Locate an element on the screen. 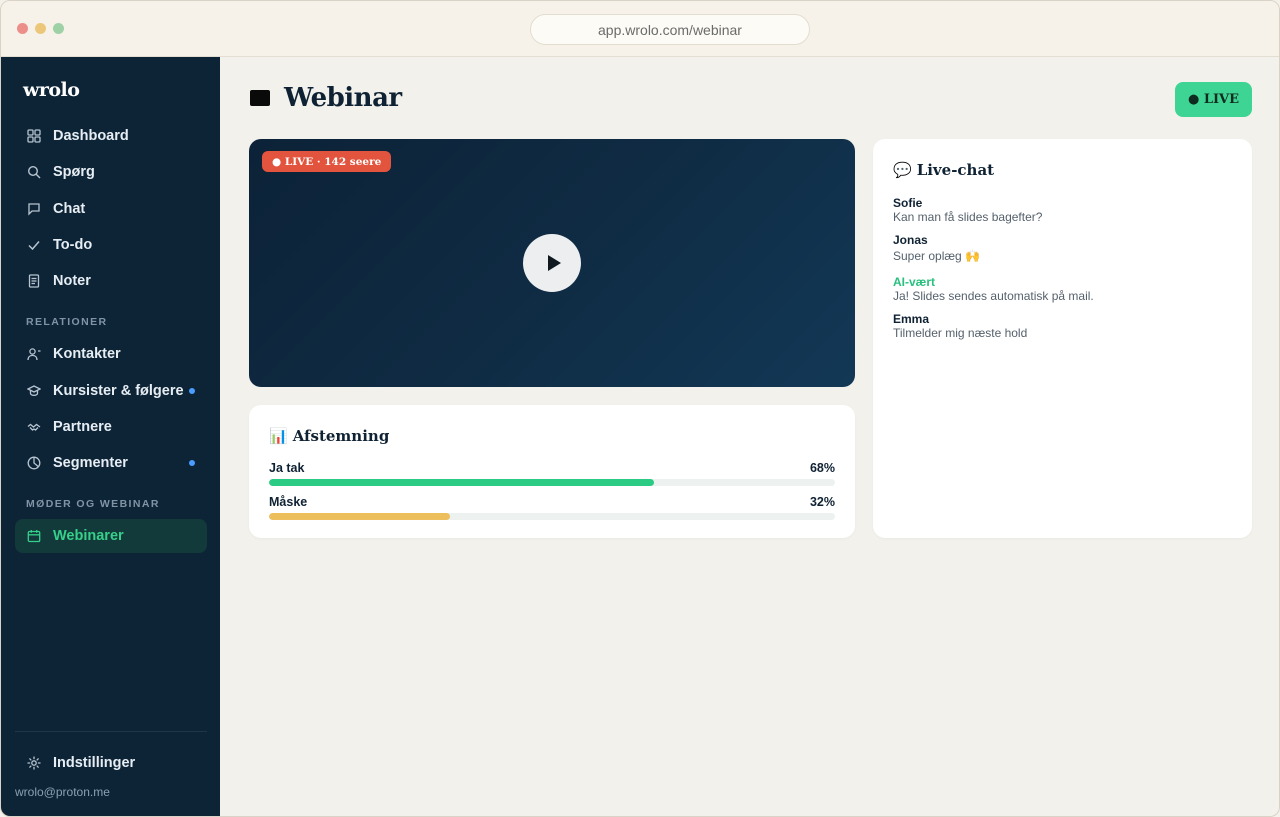 This screenshot has width=1280, height=817. poll-option-percent: 68% is located at coordinates (822, 468).